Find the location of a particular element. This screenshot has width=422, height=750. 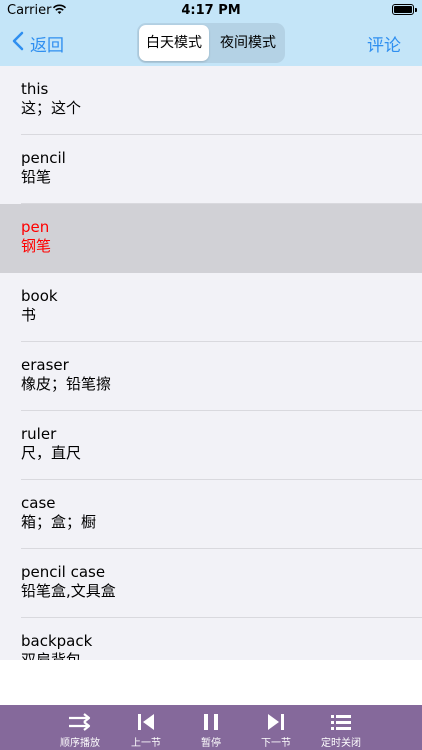

order-play-button: 顺序播放 is located at coordinates (80, 727).